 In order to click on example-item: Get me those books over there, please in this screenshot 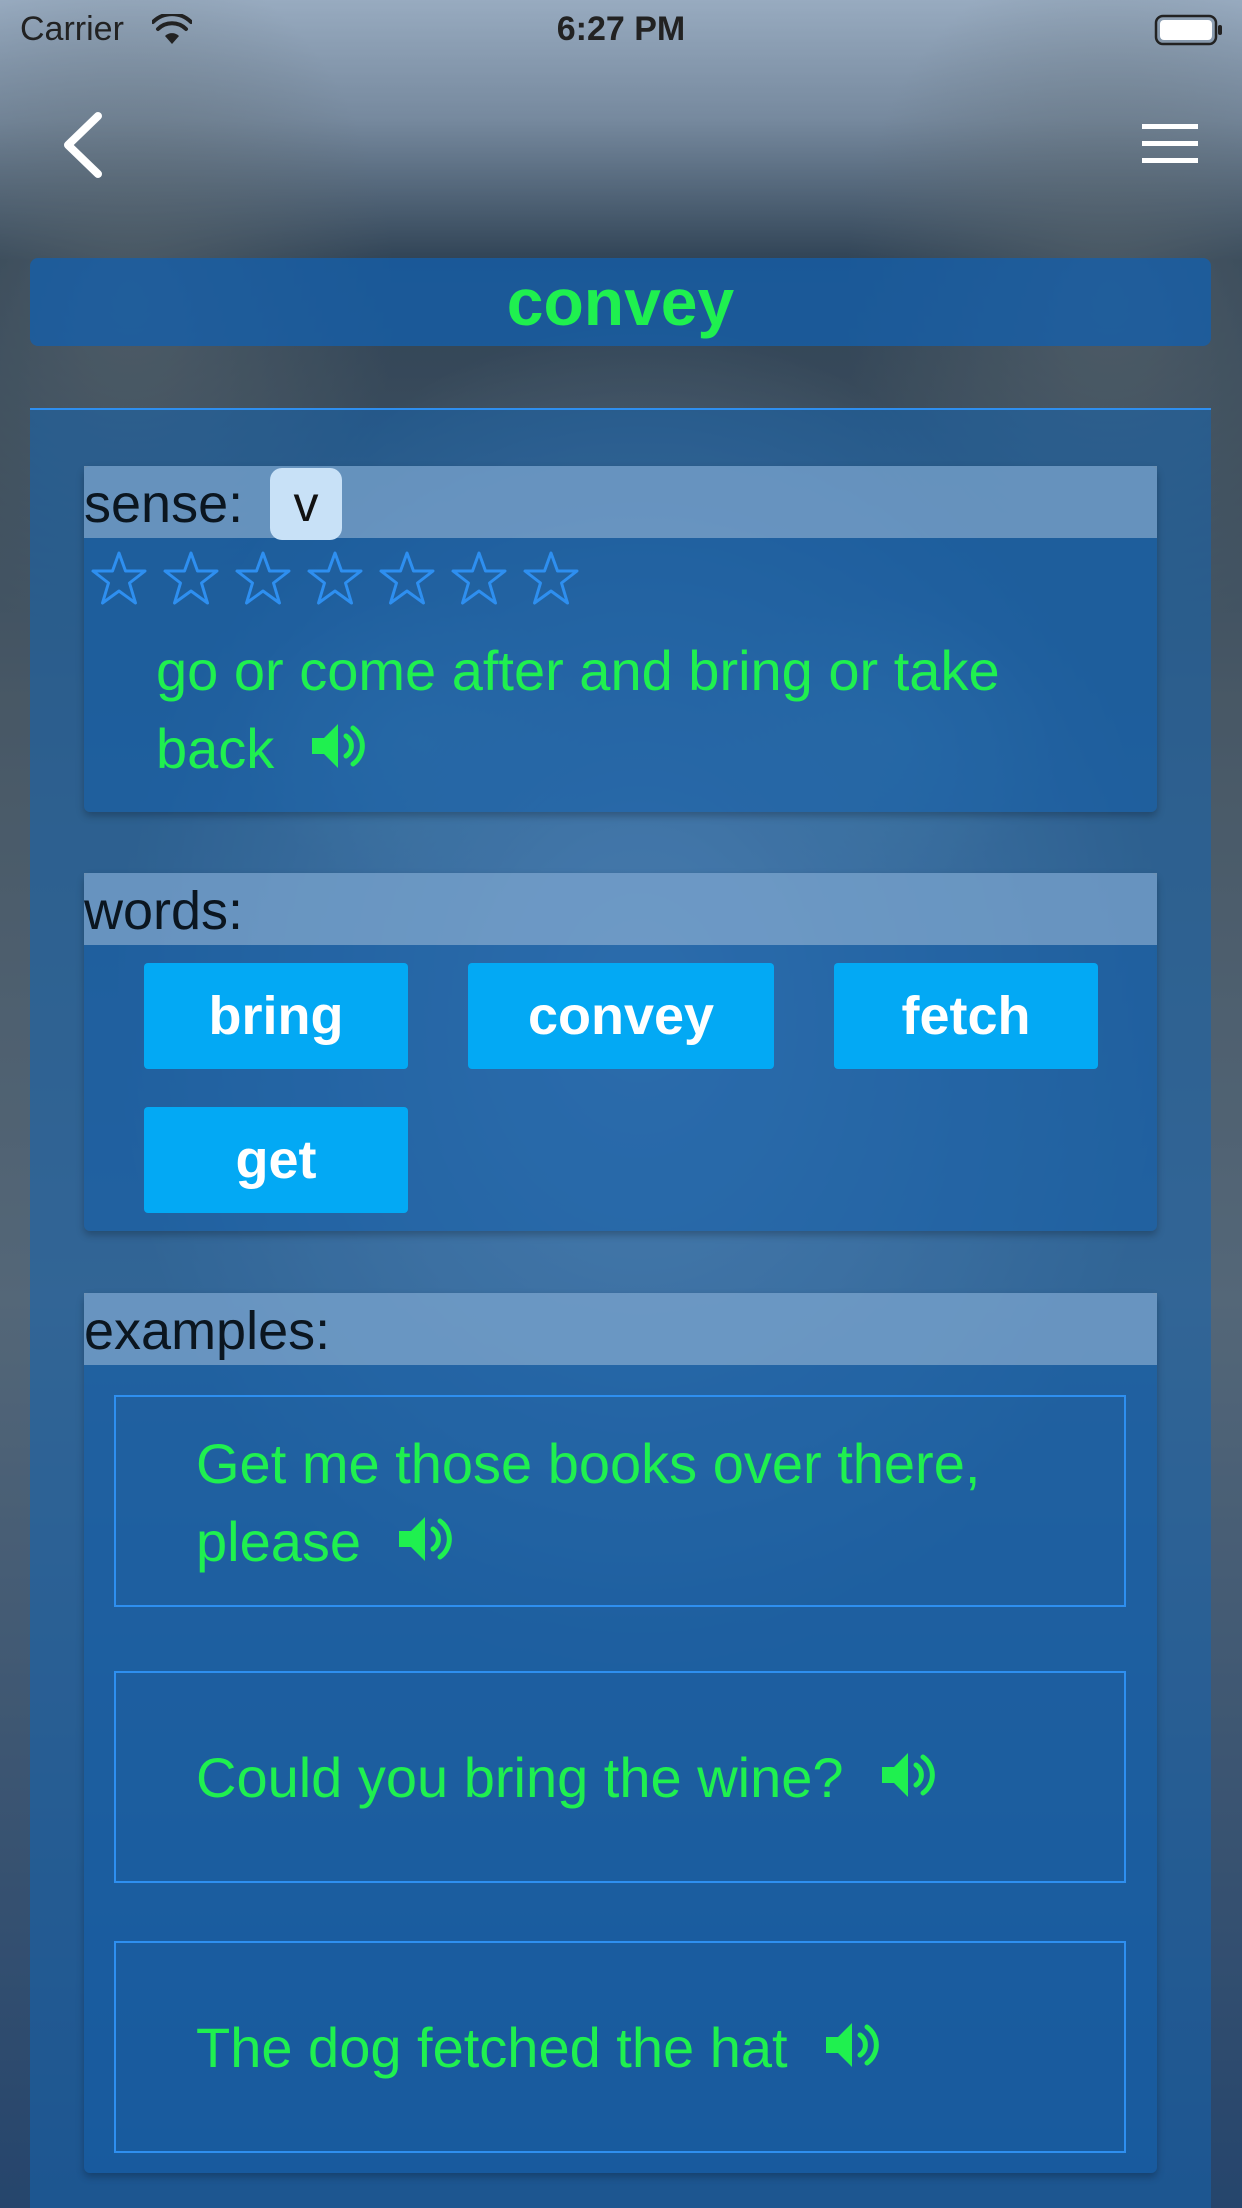, I will do `click(620, 1501)`.